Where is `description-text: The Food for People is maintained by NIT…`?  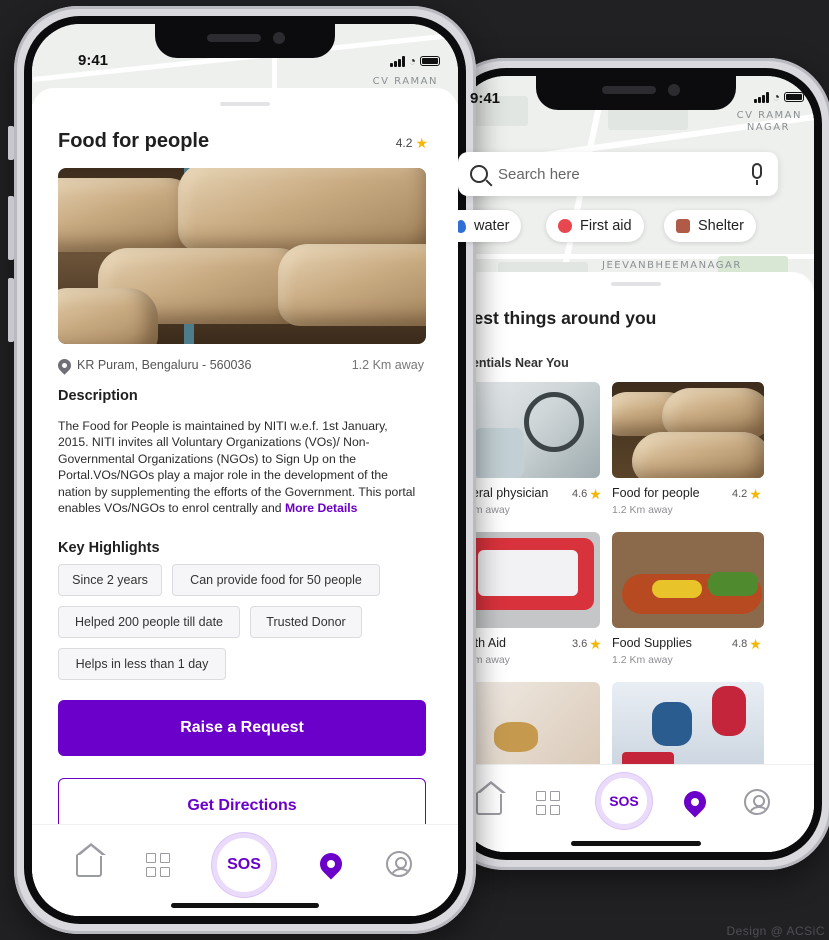
description-text: The Food for People is maintained by NIT… is located at coordinates (237, 467).